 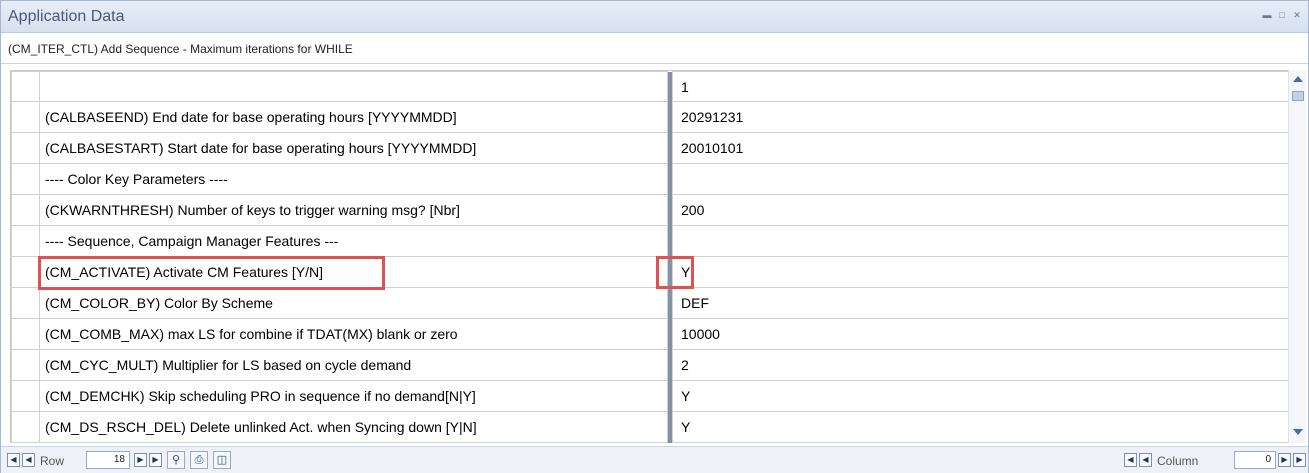 What do you see at coordinates (1297, 15) in the screenshot?
I see `close-icon: ✕` at bounding box center [1297, 15].